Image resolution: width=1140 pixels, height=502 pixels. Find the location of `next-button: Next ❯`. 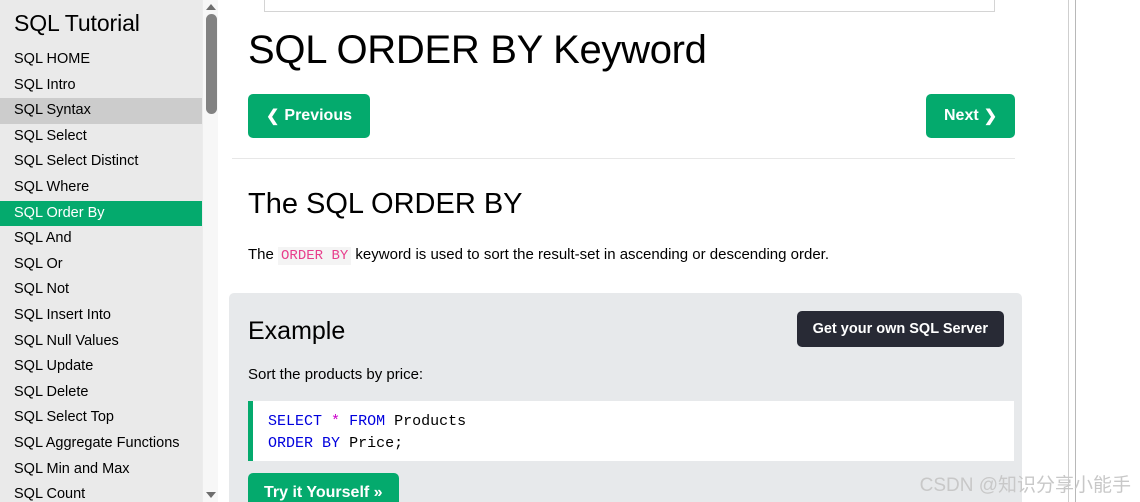

next-button: Next ❯ is located at coordinates (971, 116).